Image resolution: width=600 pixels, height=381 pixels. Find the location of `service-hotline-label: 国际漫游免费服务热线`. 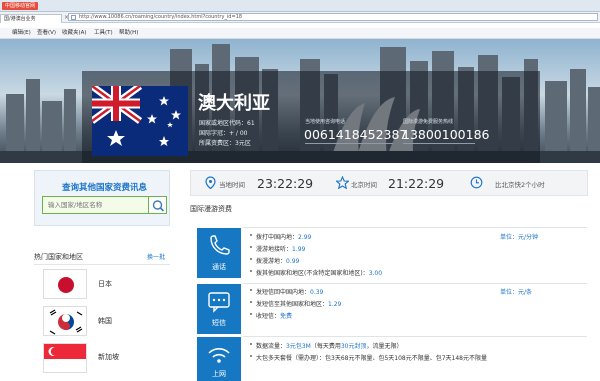

service-hotline-label: 国际漫游免费服务热线 is located at coordinates (428, 122).